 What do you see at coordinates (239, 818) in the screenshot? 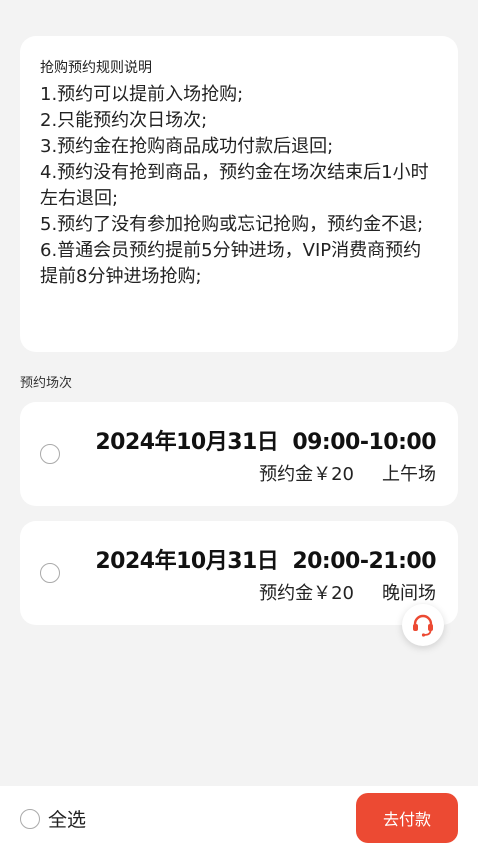
I see `bottom-bar: 全选 去付款` at bounding box center [239, 818].